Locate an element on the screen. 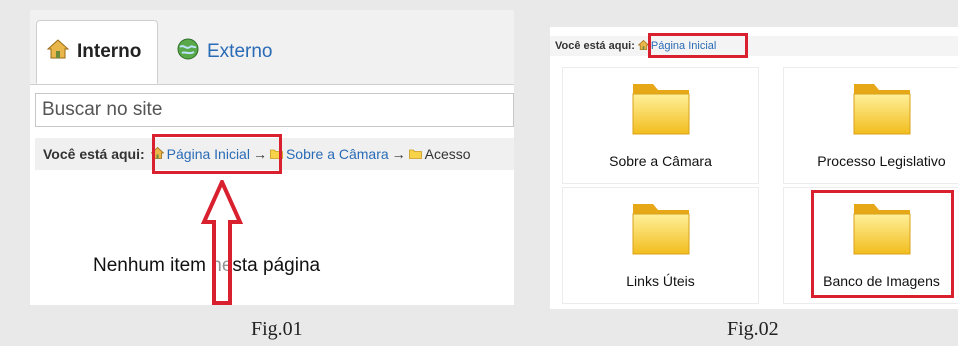 This screenshot has height=346, width=958. folder-tile-processo: Processo Legislativo is located at coordinates (870, 125).